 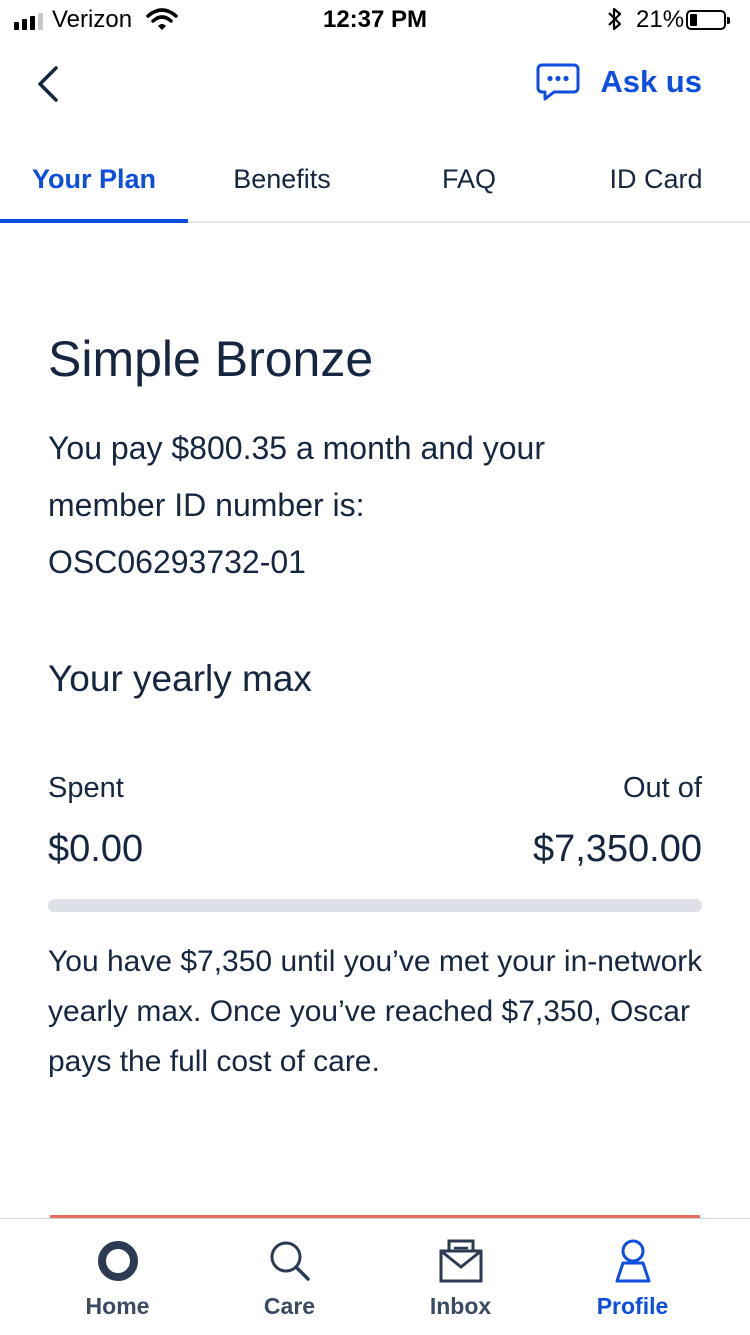 I want to click on nav-profile: Profile, so click(x=632, y=1277).